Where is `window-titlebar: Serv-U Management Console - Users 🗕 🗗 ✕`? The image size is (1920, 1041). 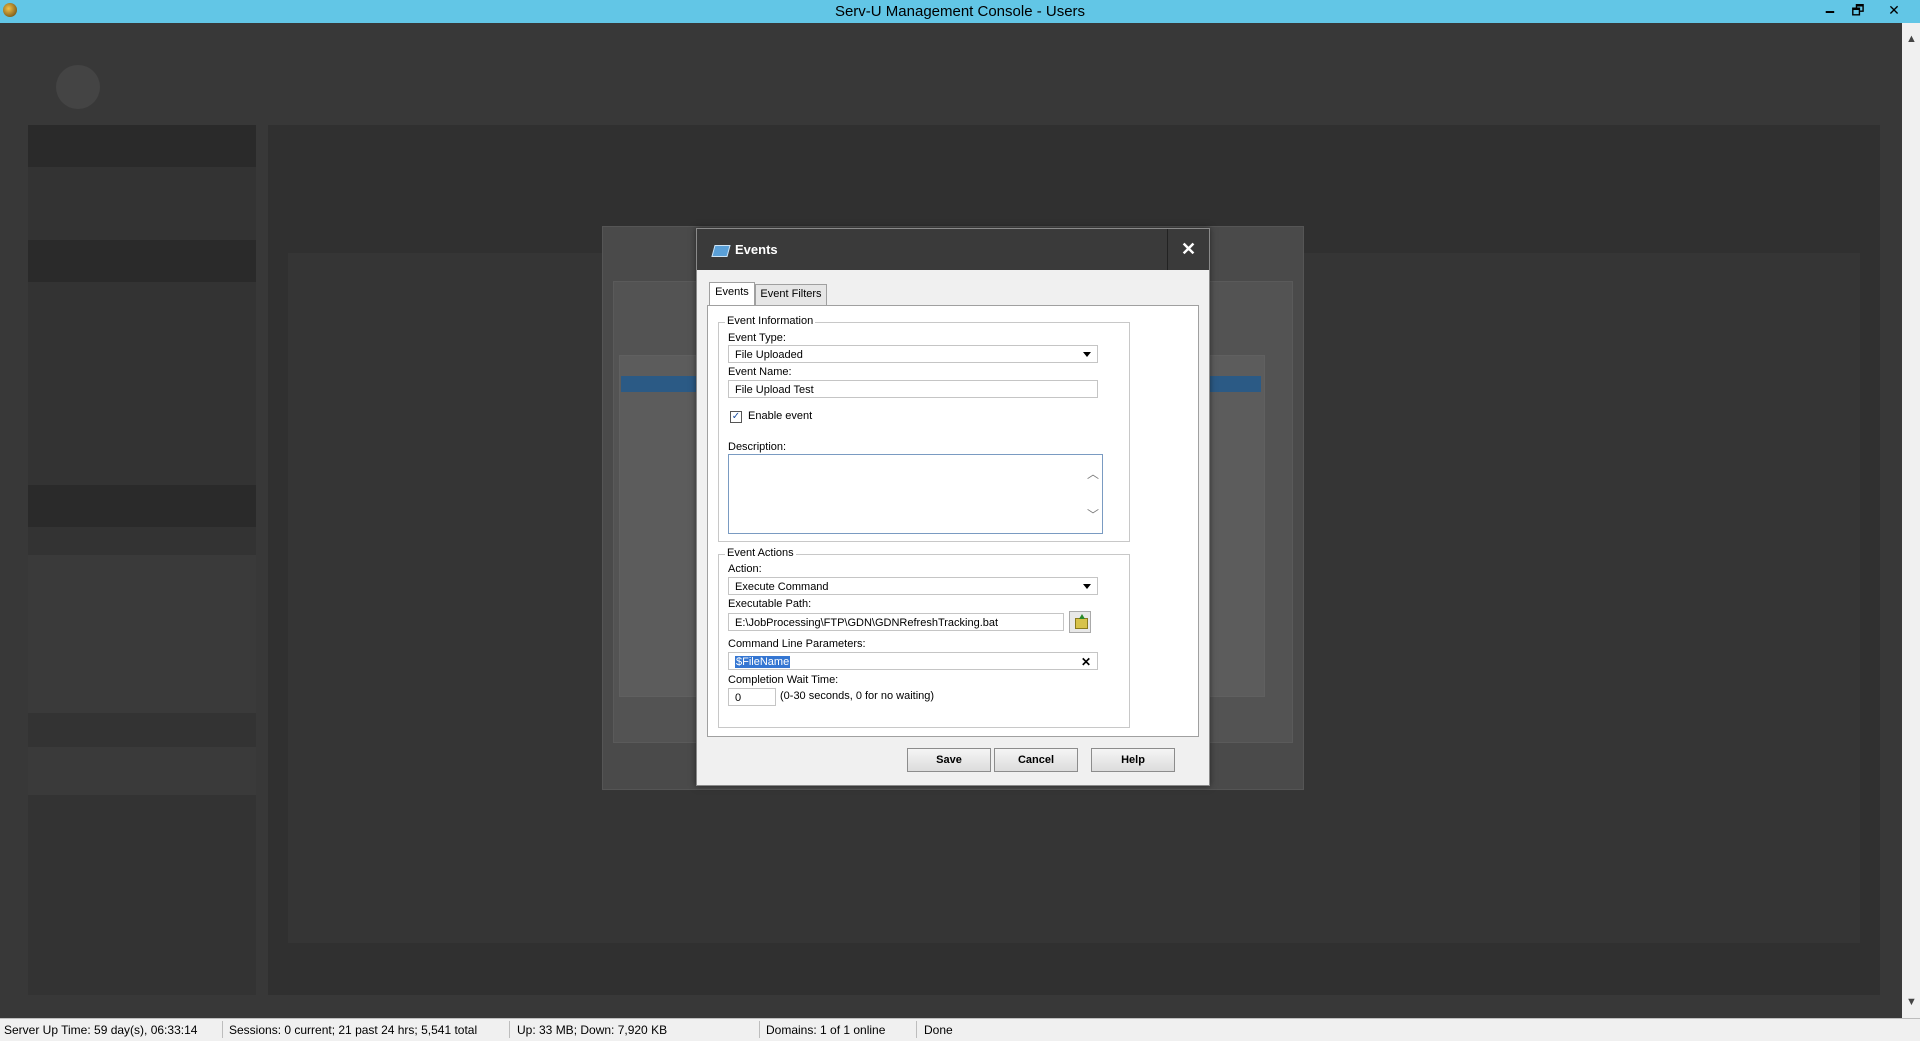
window-titlebar: Serv-U Management Console - Users 🗕 🗗 ✕ is located at coordinates (960, 11).